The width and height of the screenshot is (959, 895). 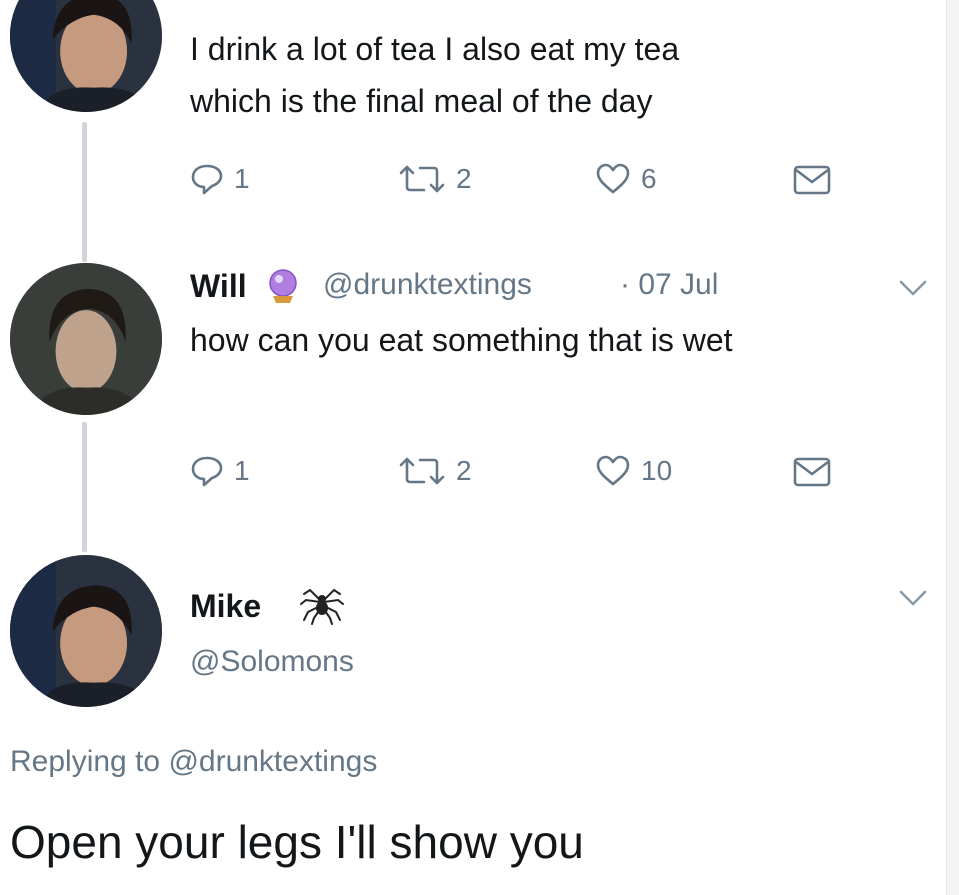 I want to click on right-edge-scroll-region, so click(x=952, y=447).